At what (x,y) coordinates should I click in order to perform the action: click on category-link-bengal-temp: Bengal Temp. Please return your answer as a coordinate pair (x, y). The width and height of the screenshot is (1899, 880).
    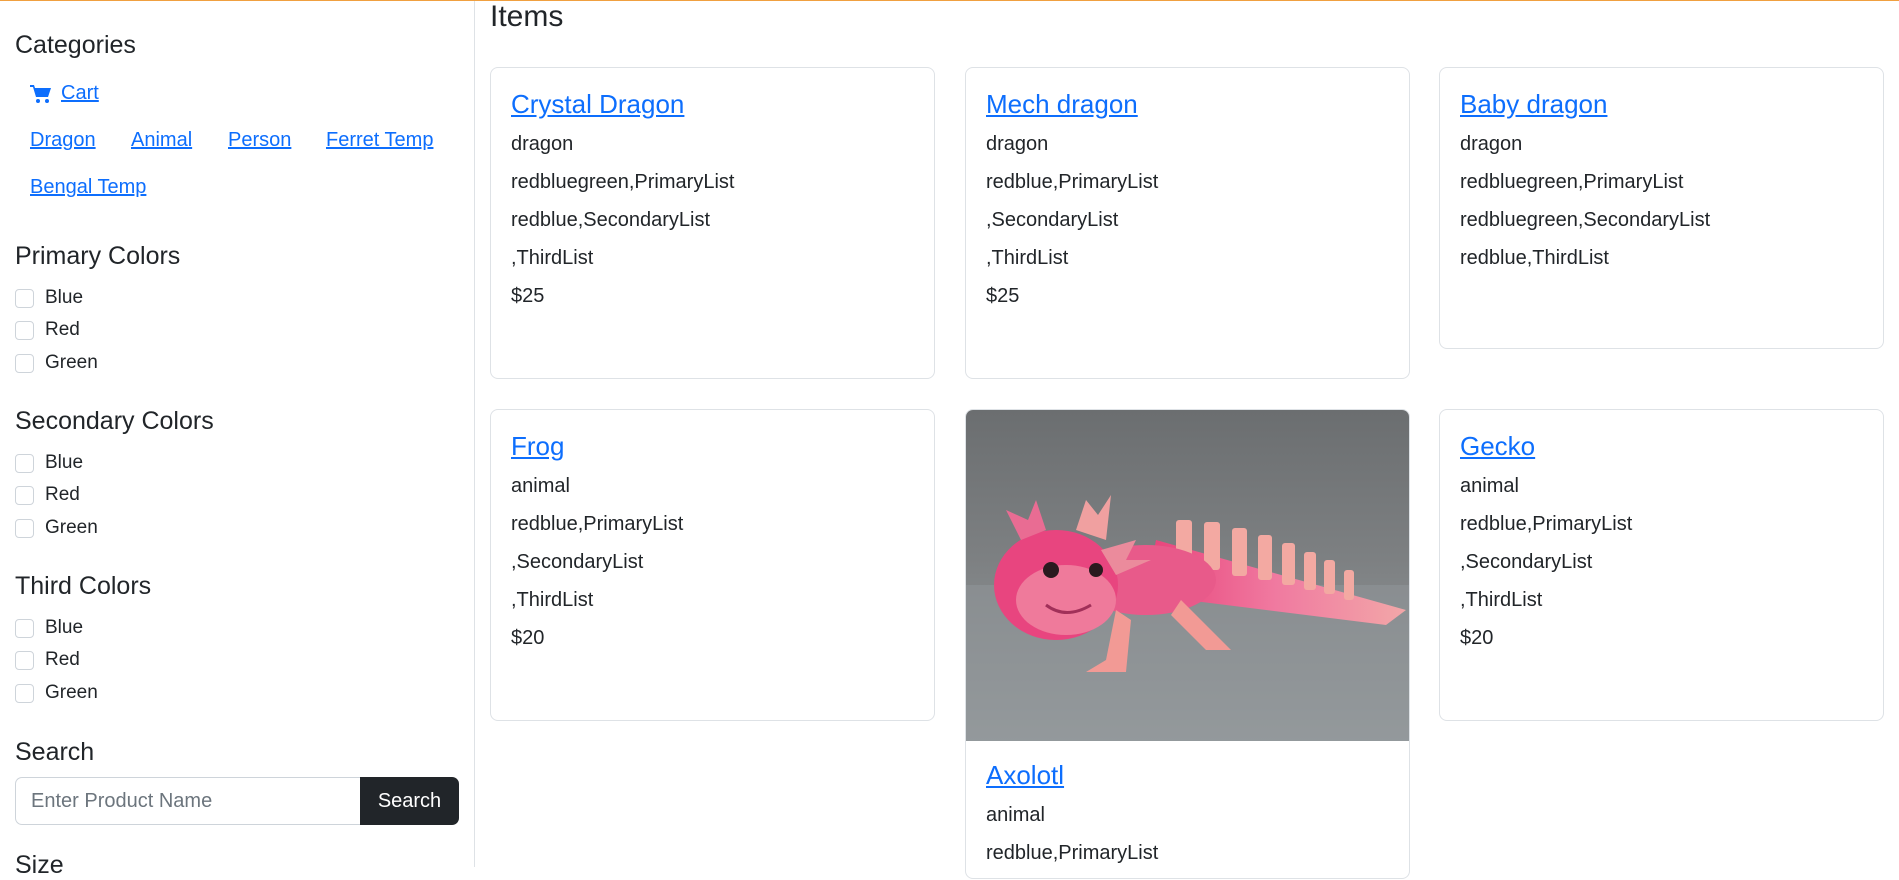
    Looking at the image, I should click on (88, 187).